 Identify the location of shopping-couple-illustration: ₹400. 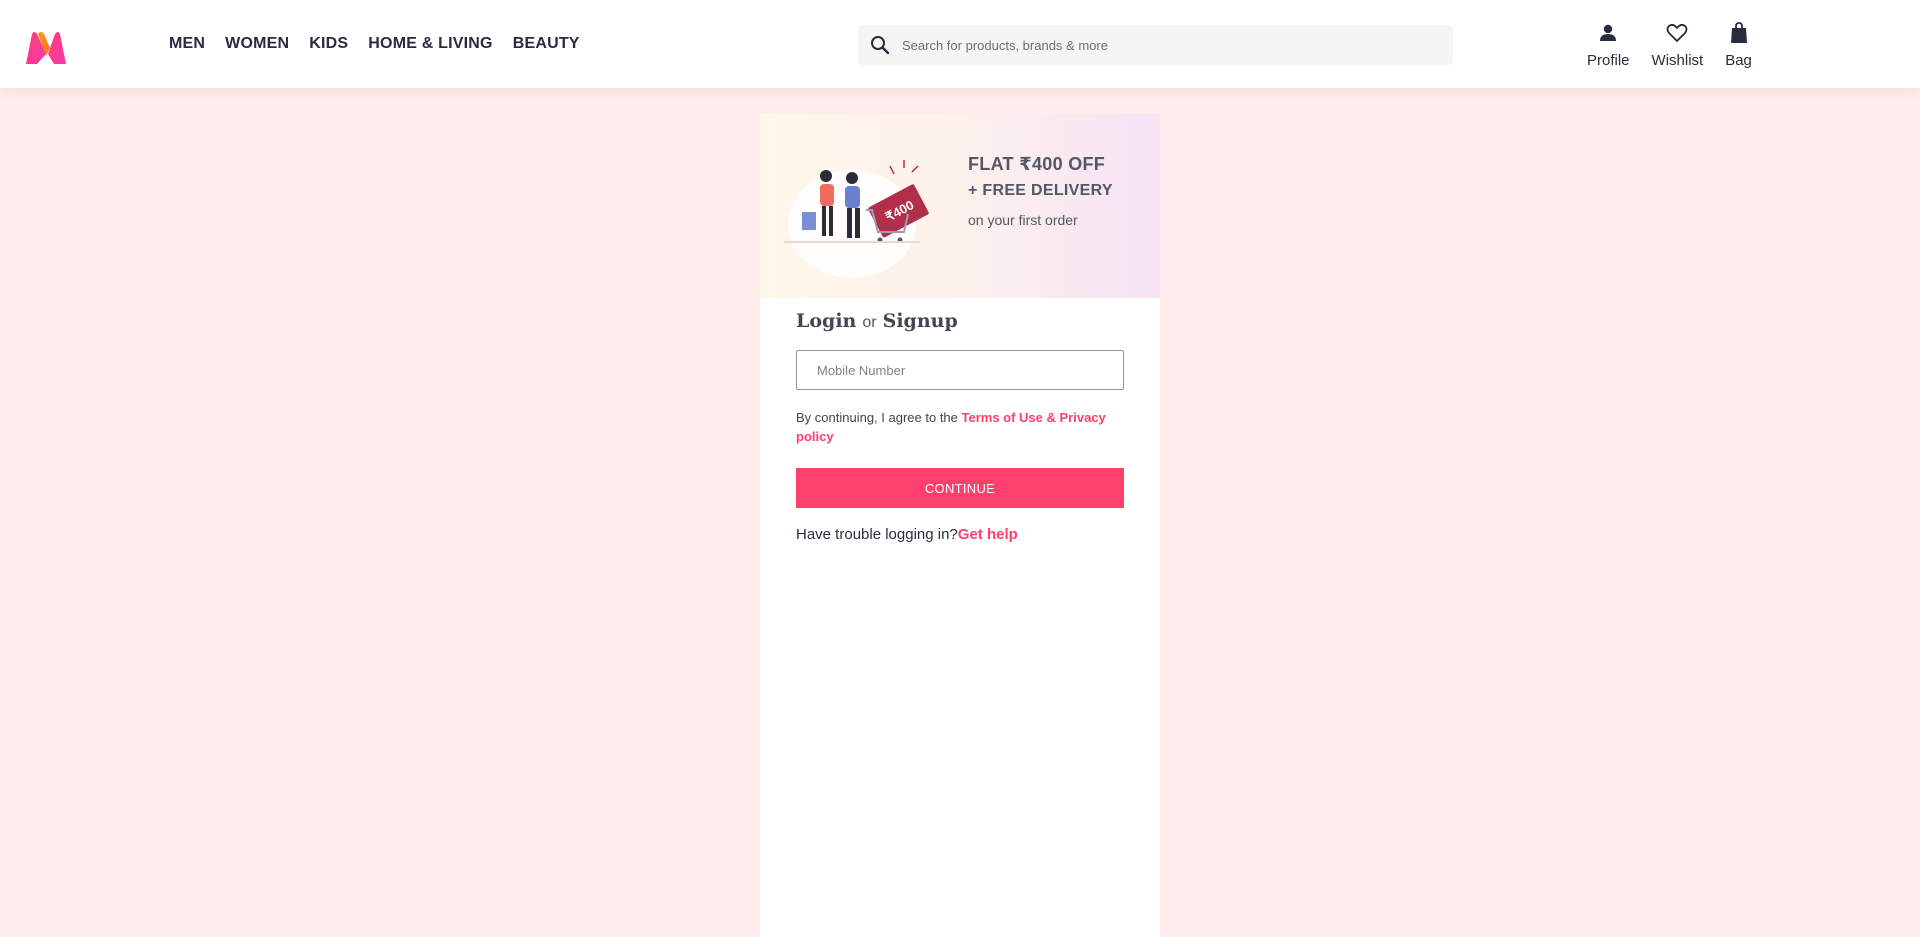
(860, 215).